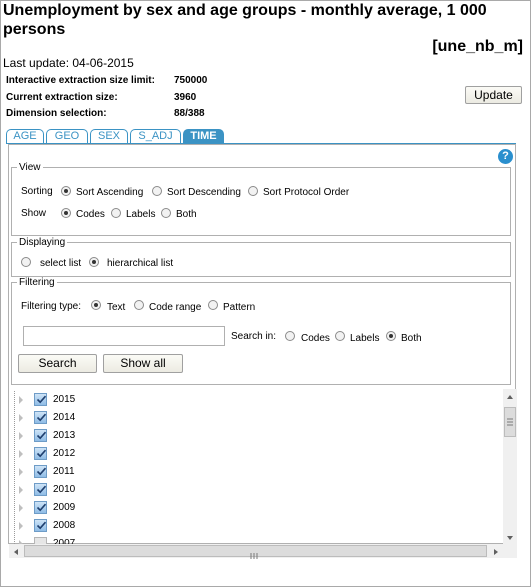 The image size is (531, 587). I want to click on show-both-label: Both, so click(186, 214).